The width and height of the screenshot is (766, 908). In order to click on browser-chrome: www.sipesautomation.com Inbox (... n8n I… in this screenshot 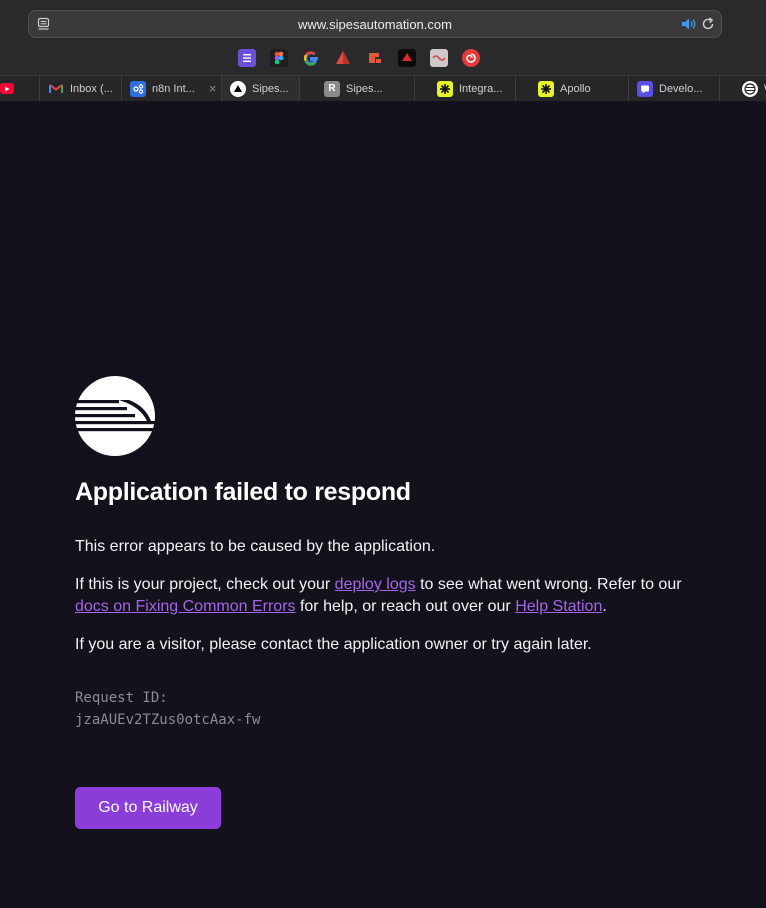, I will do `click(383, 50)`.